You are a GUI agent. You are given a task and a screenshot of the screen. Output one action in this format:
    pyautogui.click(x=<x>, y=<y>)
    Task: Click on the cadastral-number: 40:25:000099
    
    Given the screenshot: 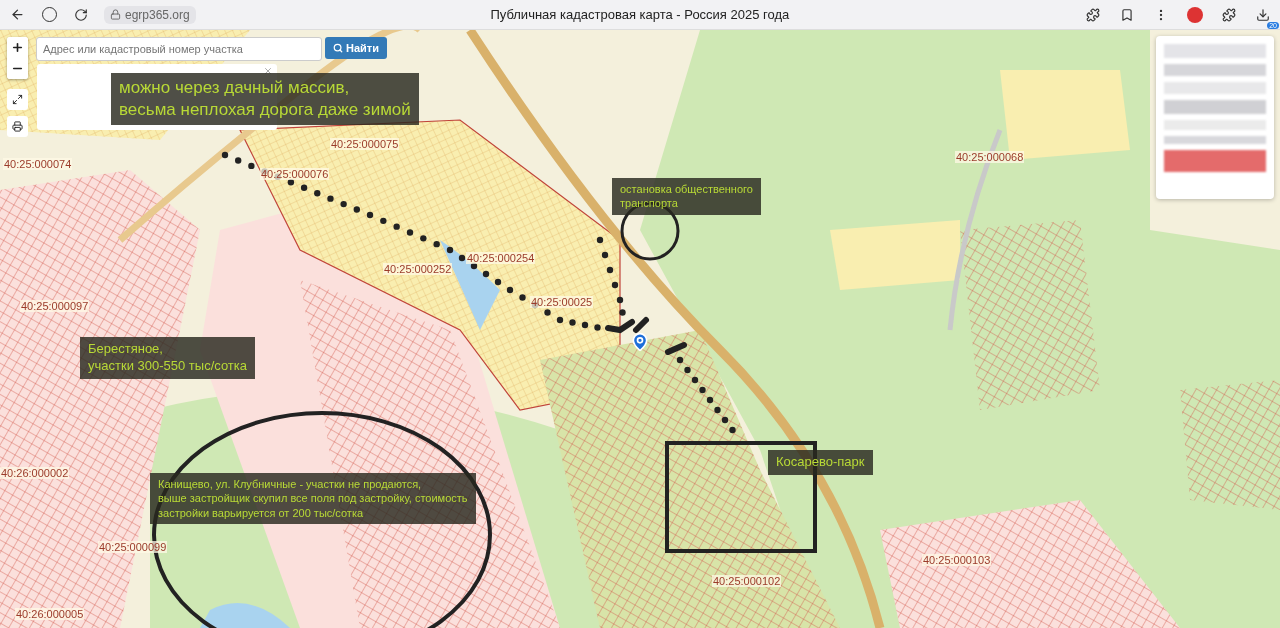 What is the action you would take?
    pyautogui.click(x=133, y=547)
    